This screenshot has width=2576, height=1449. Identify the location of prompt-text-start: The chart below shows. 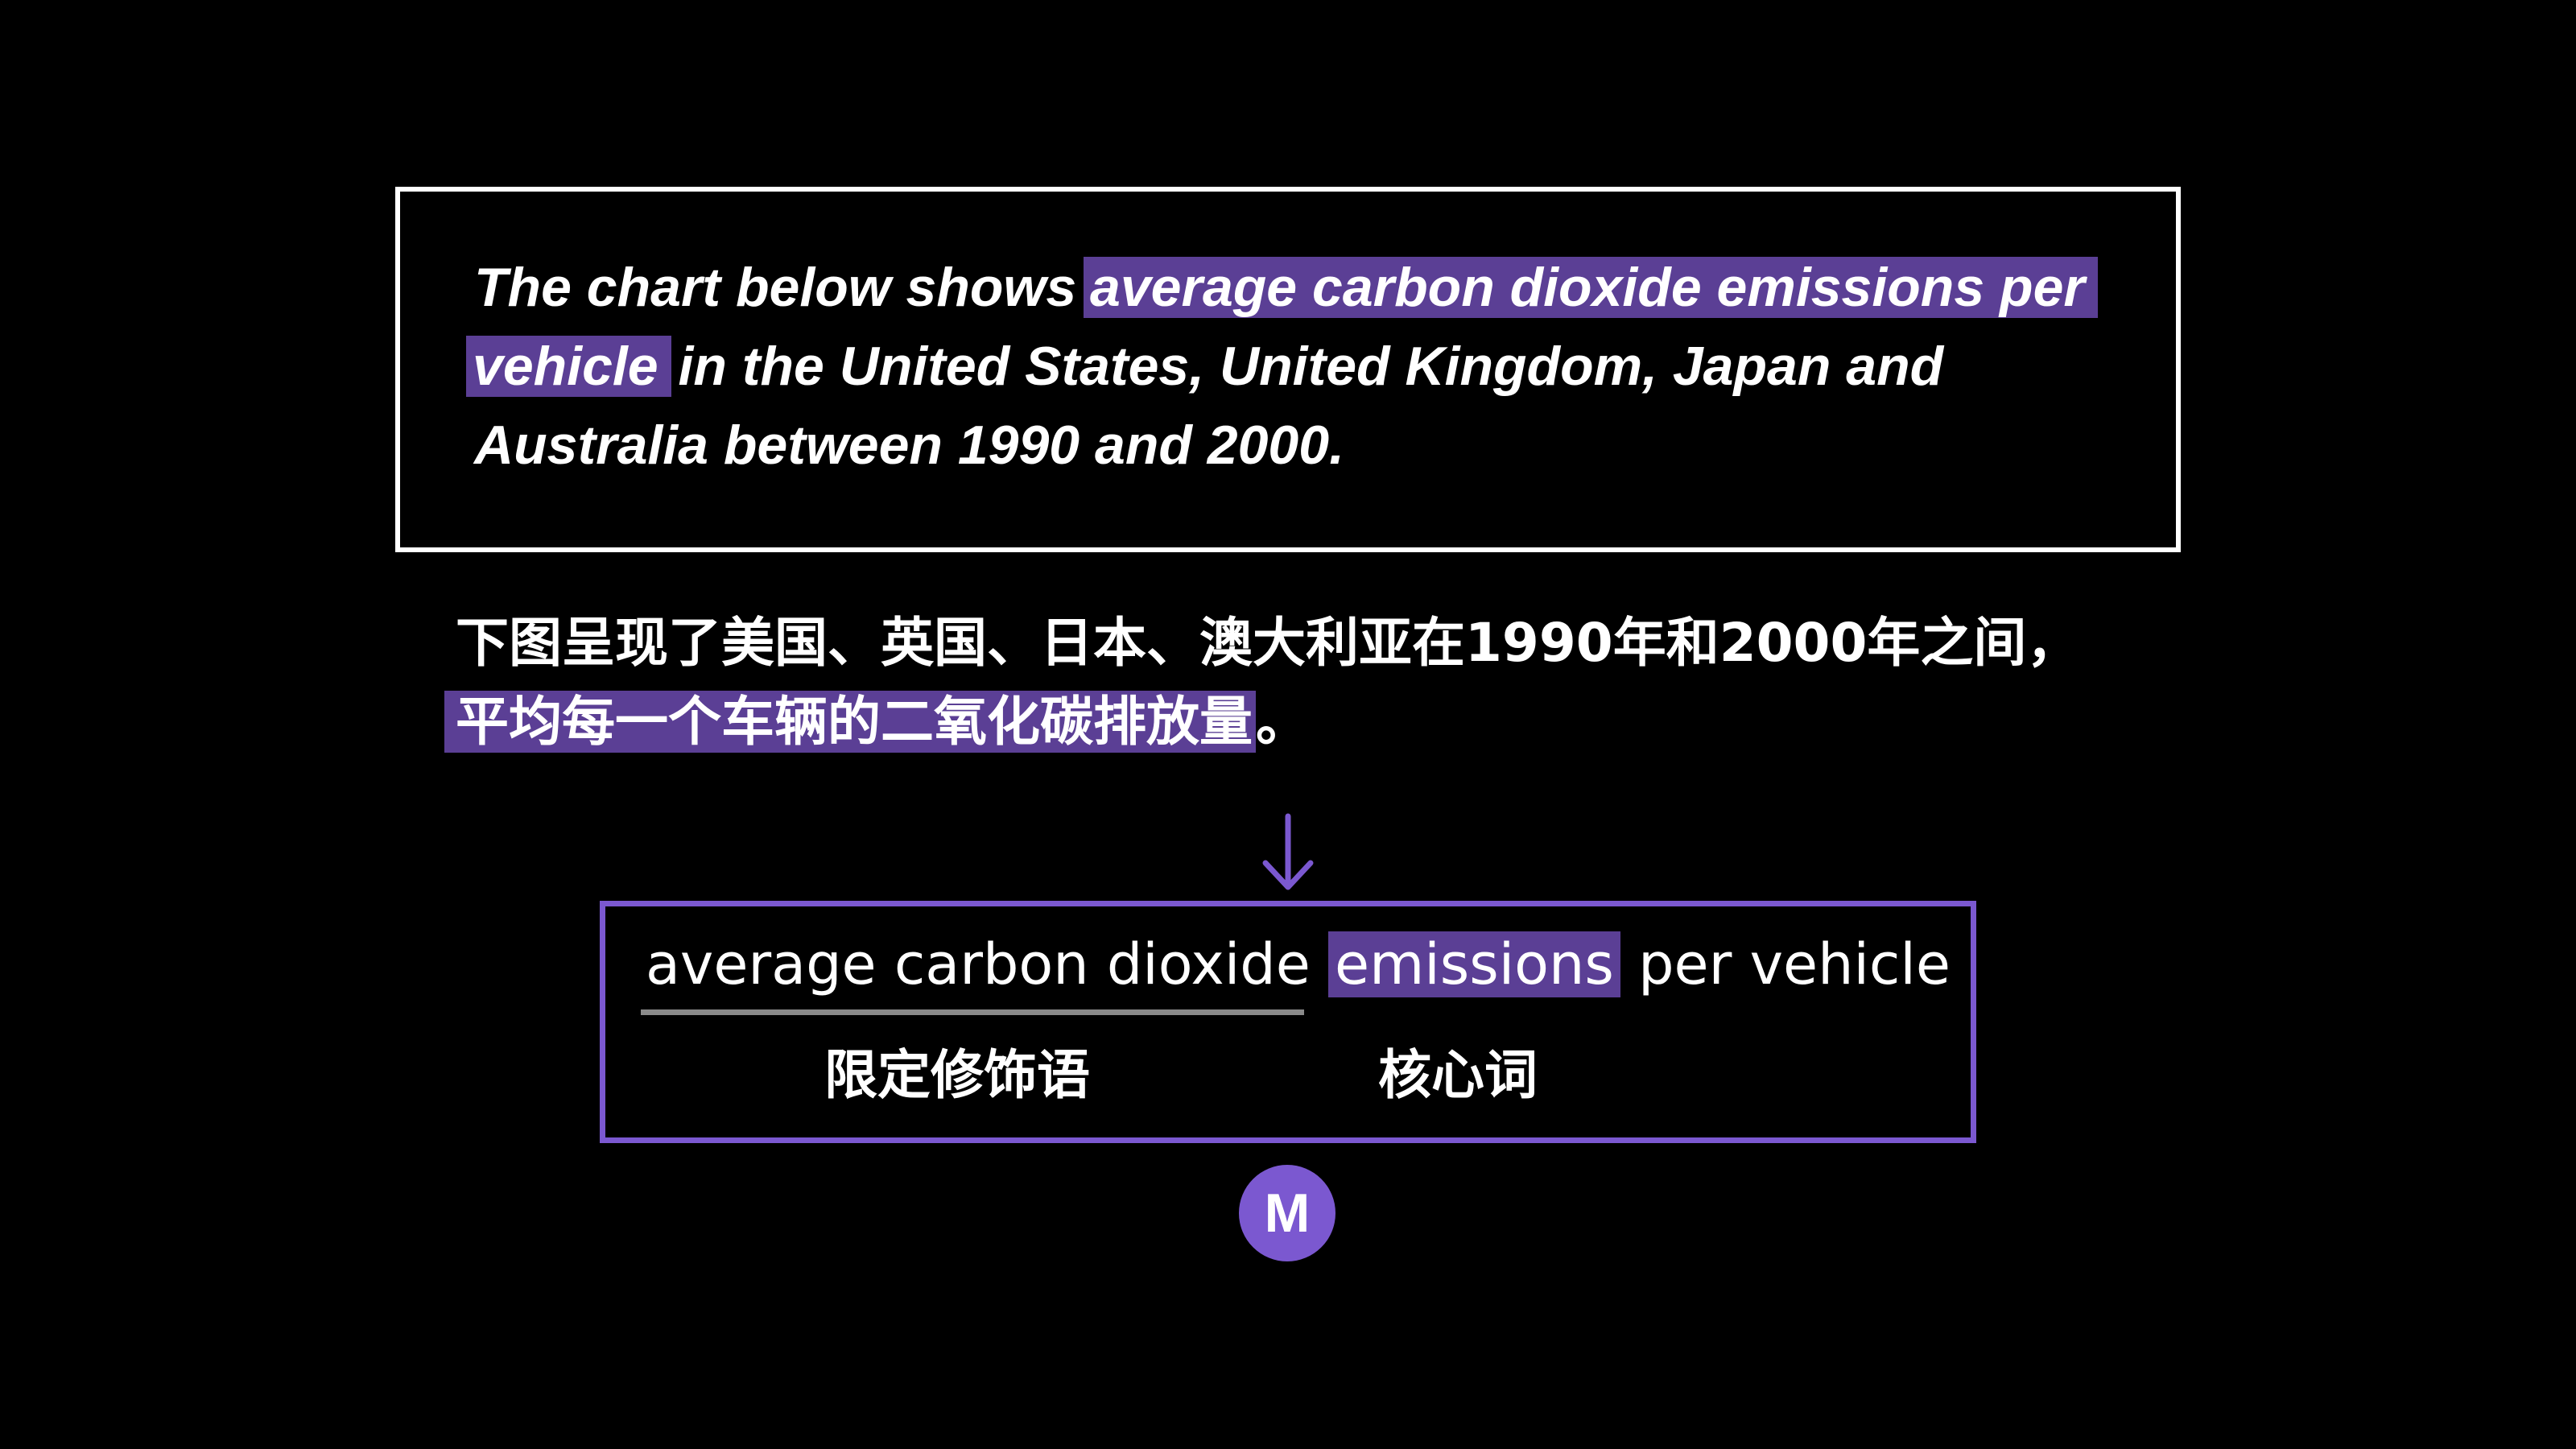
(783, 287).